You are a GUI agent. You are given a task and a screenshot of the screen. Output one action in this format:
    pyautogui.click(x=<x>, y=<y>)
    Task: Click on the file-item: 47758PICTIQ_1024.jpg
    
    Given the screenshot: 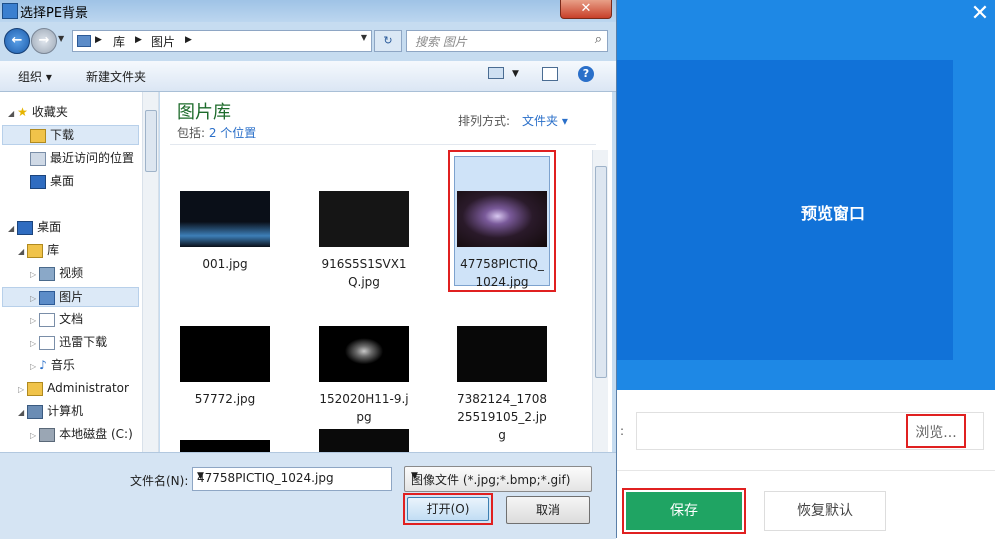 What is the action you would take?
    pyautogui.click(x=502, y=241)
    